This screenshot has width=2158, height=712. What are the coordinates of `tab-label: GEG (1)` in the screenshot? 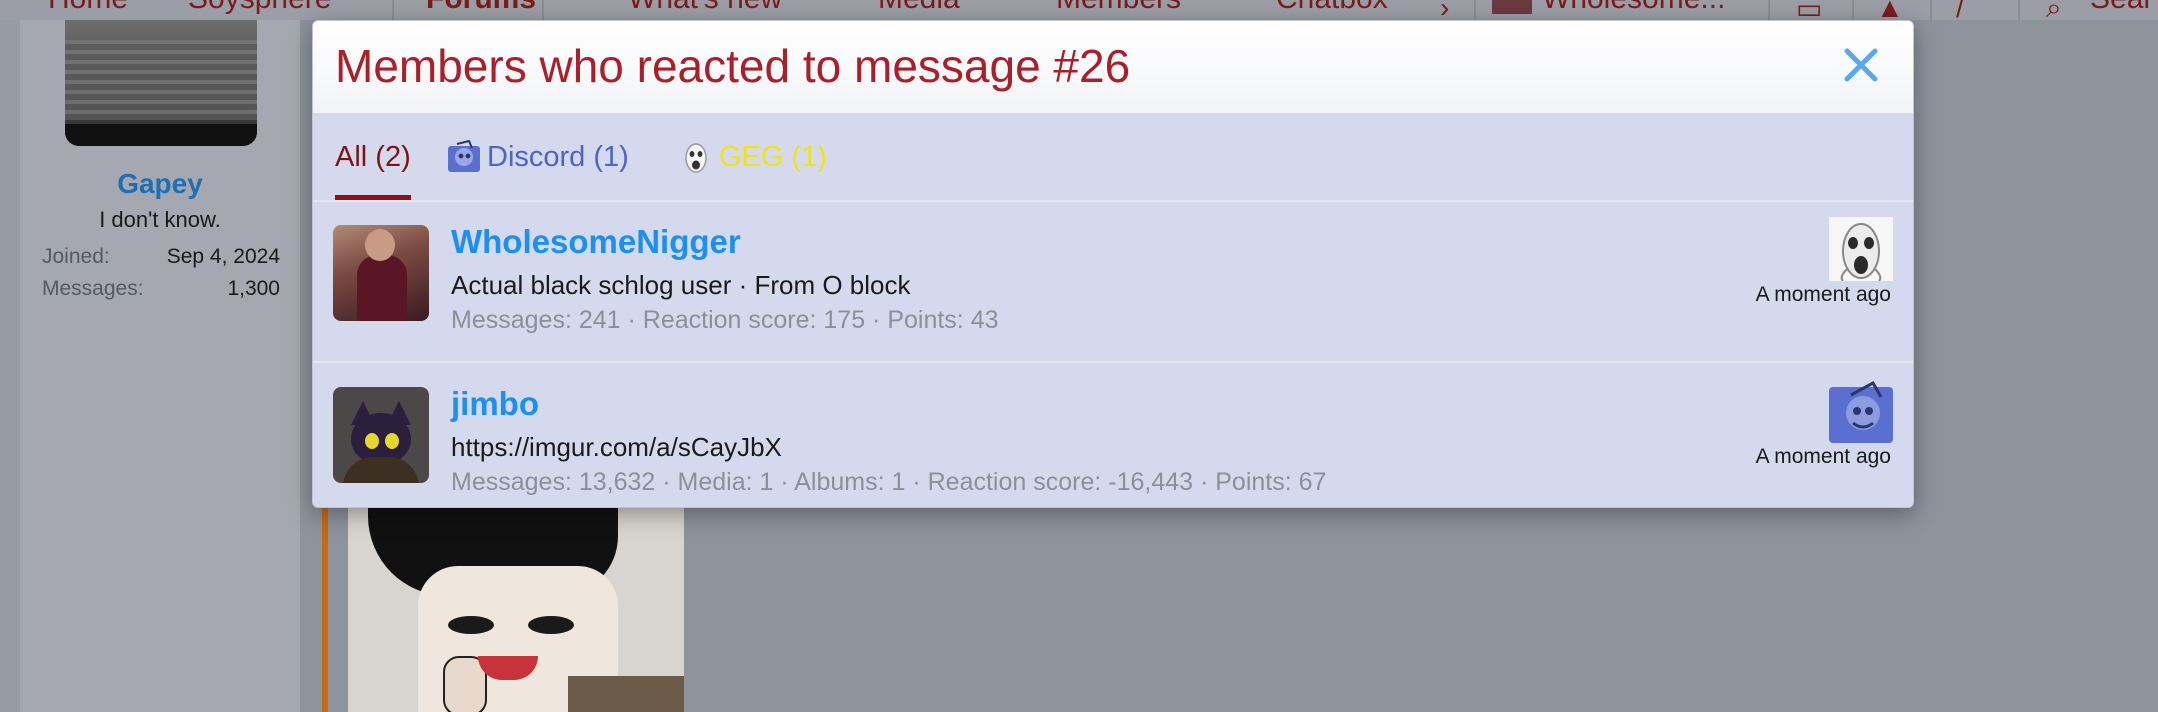 It's located at (773, 156).